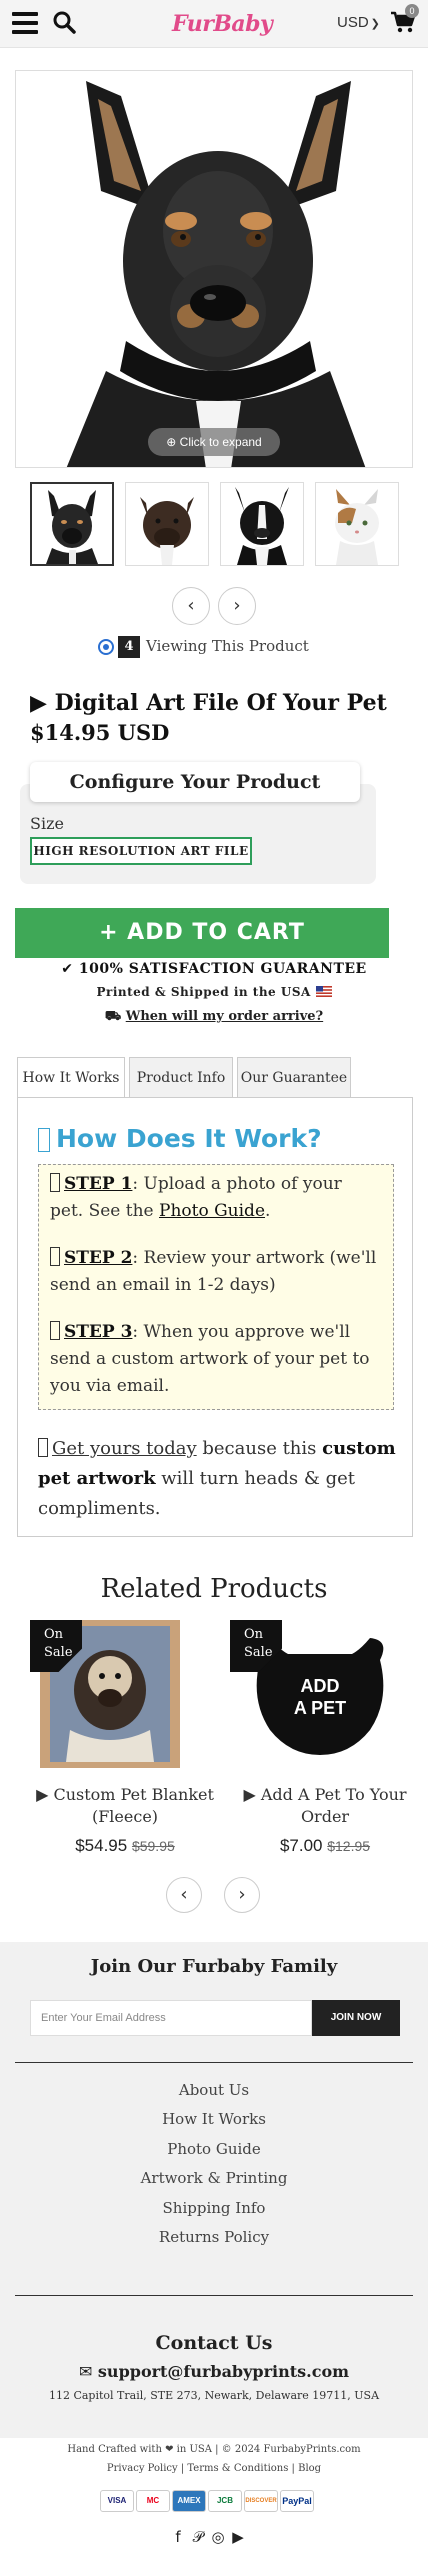 The image size is (428, 2566). What do you see at coordinates (223, 2371) in the screenshot?
I see `contact-email-text: support@furbabyprints.com` at bounding box center [223, 2371].